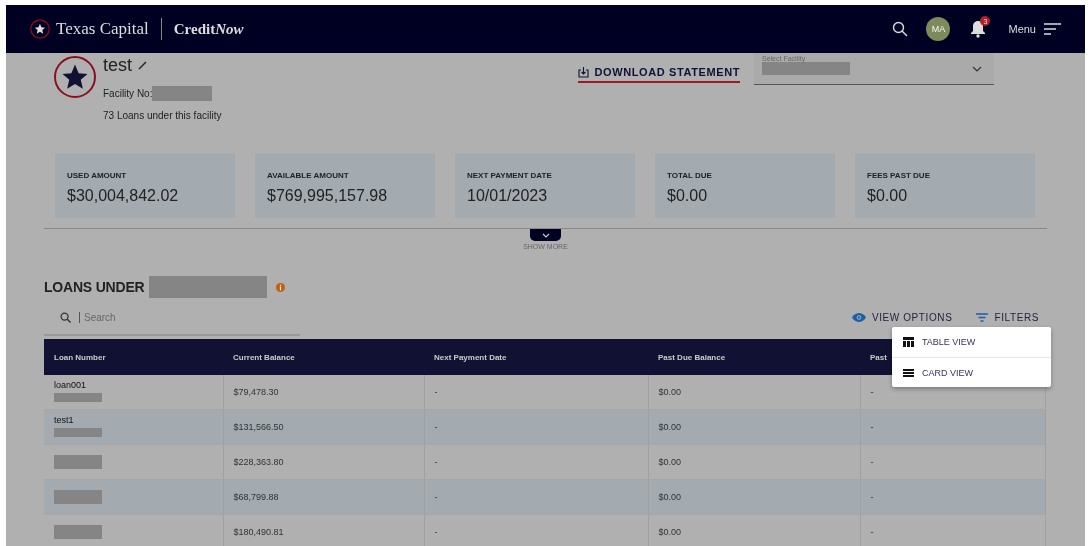 The width and height of the screenshot is (1090, 546). What do you see at coordinates (583, 72) in the screenshot?
I see `download-icon` at bounding box center [583, 72].